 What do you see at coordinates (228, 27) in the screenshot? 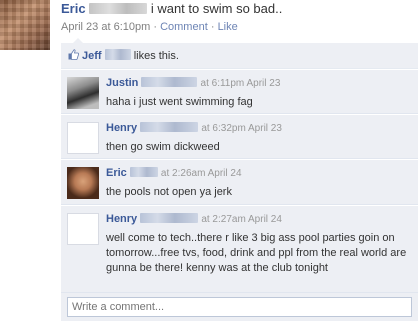
I see `like-link: Like` at bounding box center [228, 27].